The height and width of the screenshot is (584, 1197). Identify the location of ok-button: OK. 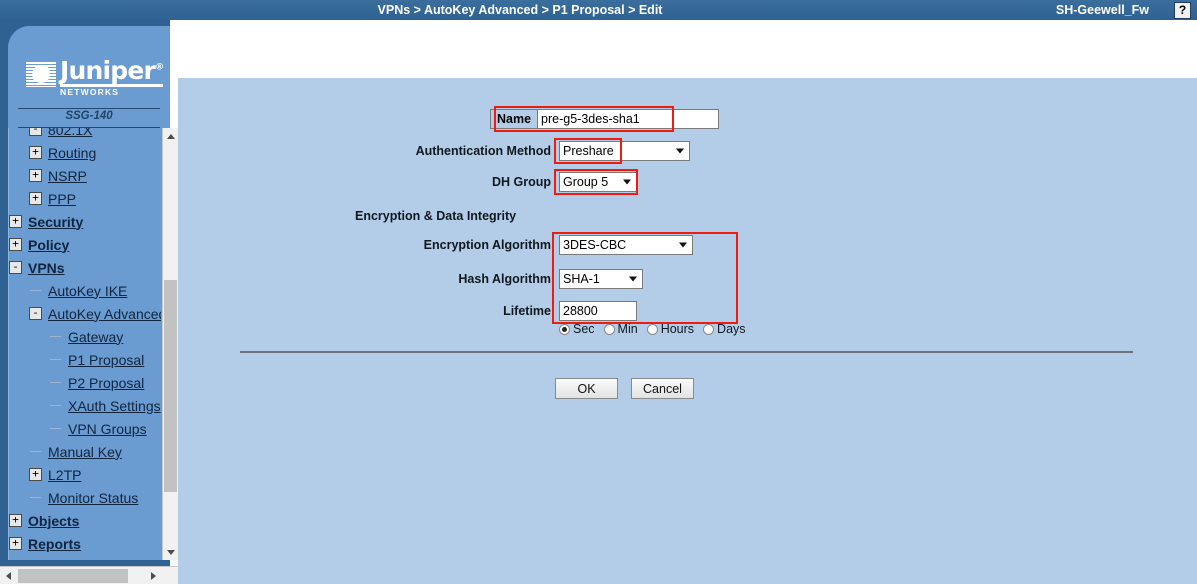
(586, 388).